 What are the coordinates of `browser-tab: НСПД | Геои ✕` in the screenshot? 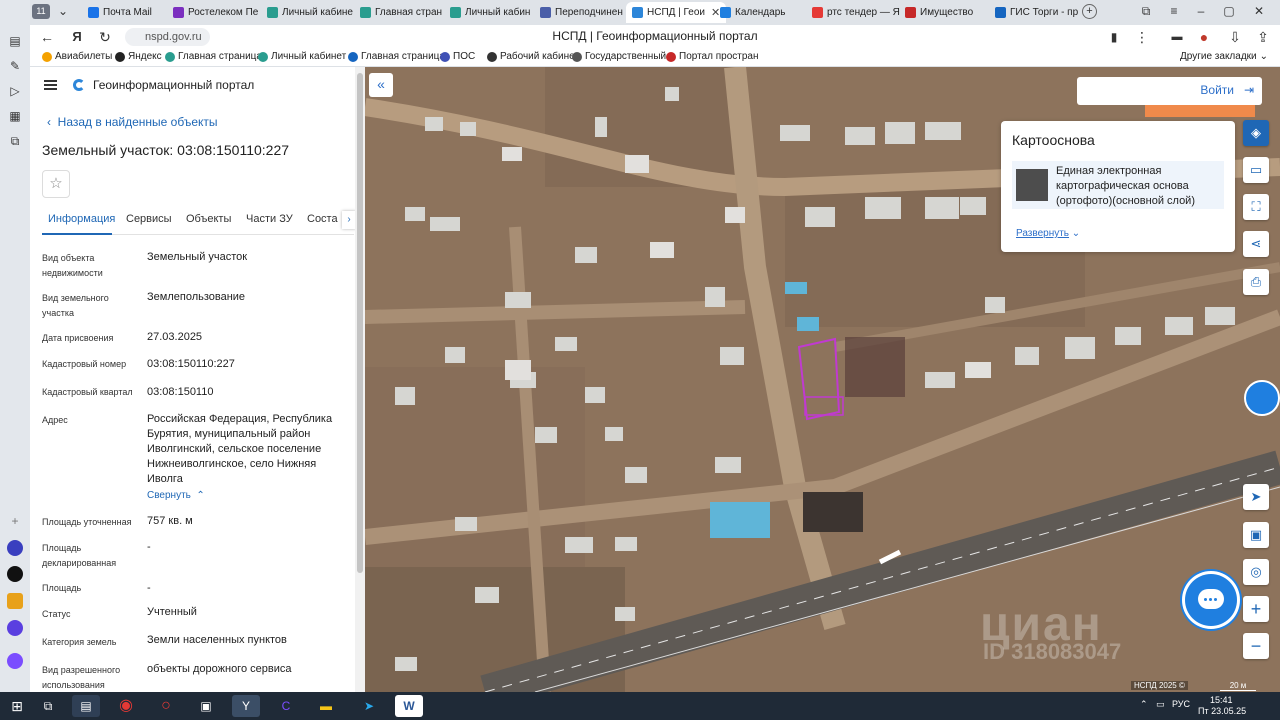 It's located at (676, 12).